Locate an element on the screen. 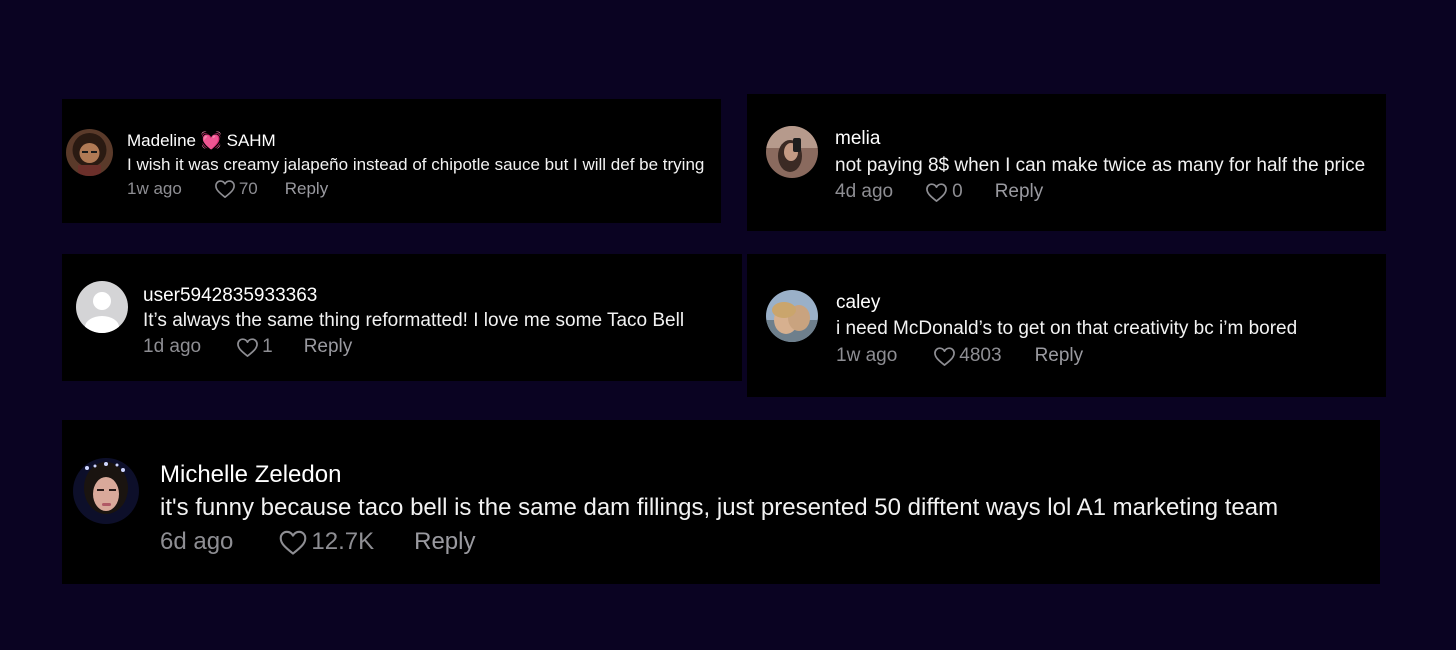 The height and width of the screenshot is (650, 1456). comment-meta: 1w ago 70 Reply is located at coordinates (227, 189).